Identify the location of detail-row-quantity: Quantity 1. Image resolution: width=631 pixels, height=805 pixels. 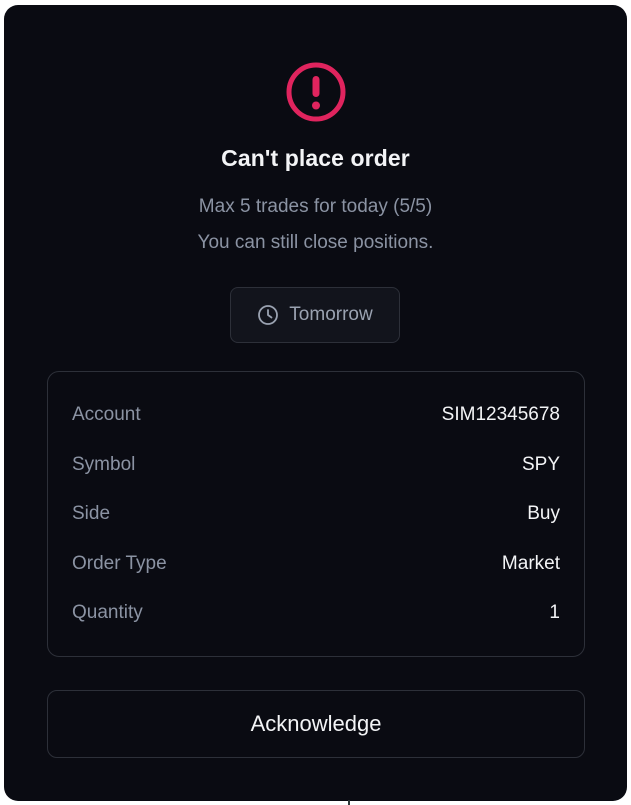
(316, 613).